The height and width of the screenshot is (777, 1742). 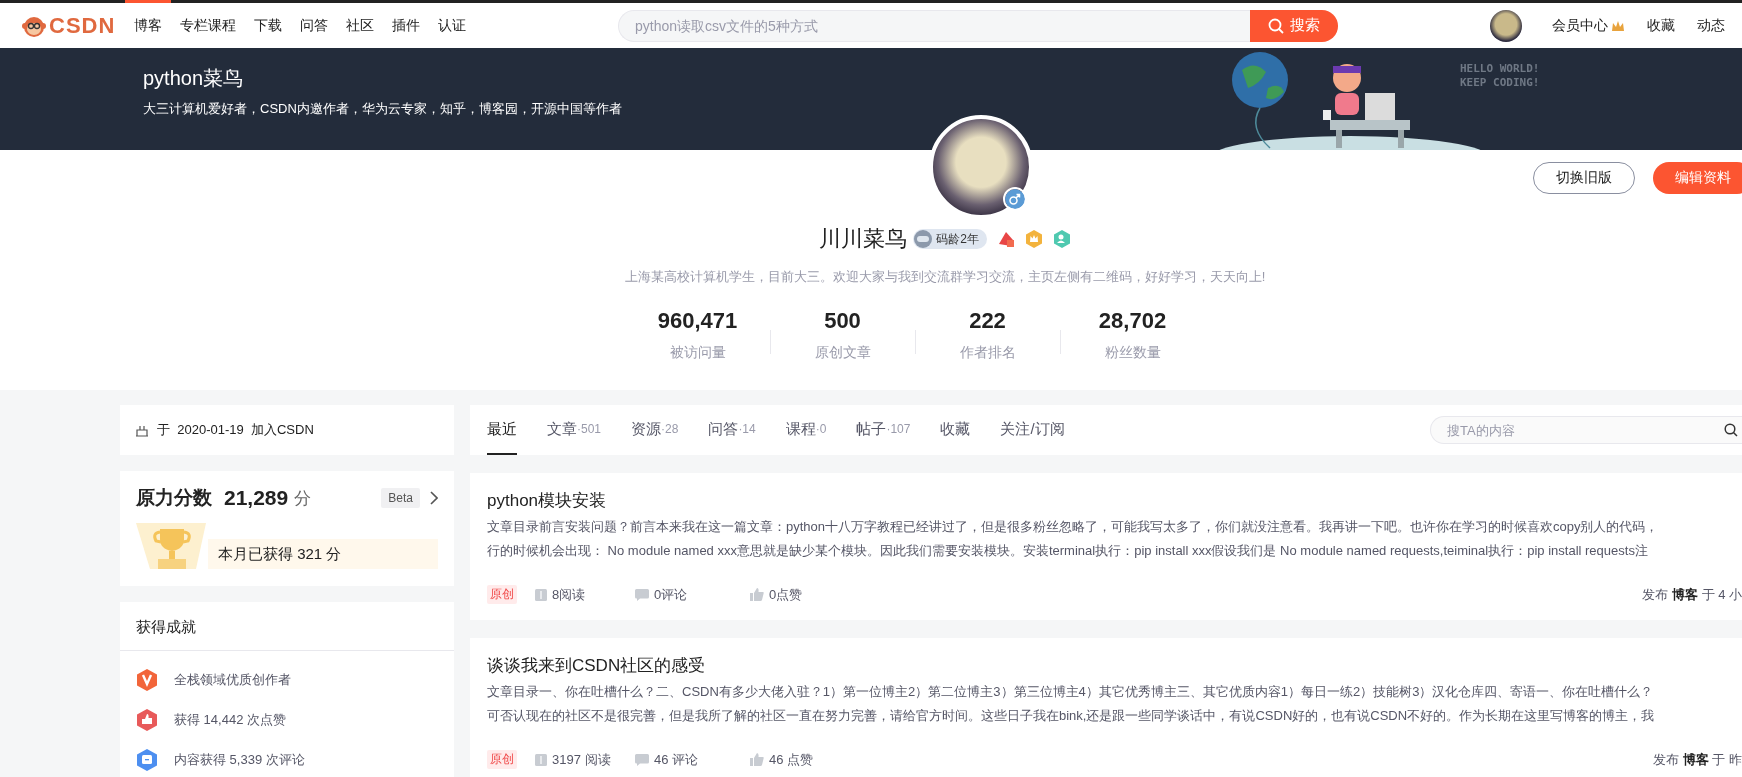 I want to click on blog-title: python菜鸟, so click(x=194, y=78).